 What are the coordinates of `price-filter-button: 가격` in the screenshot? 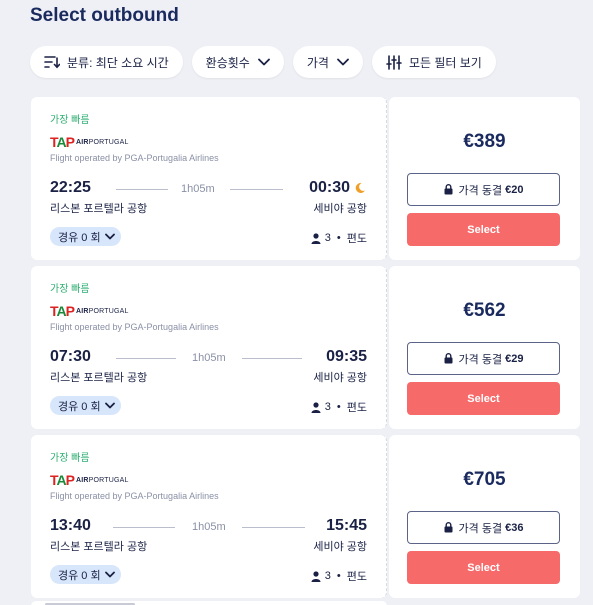 It's located at (327, 62).